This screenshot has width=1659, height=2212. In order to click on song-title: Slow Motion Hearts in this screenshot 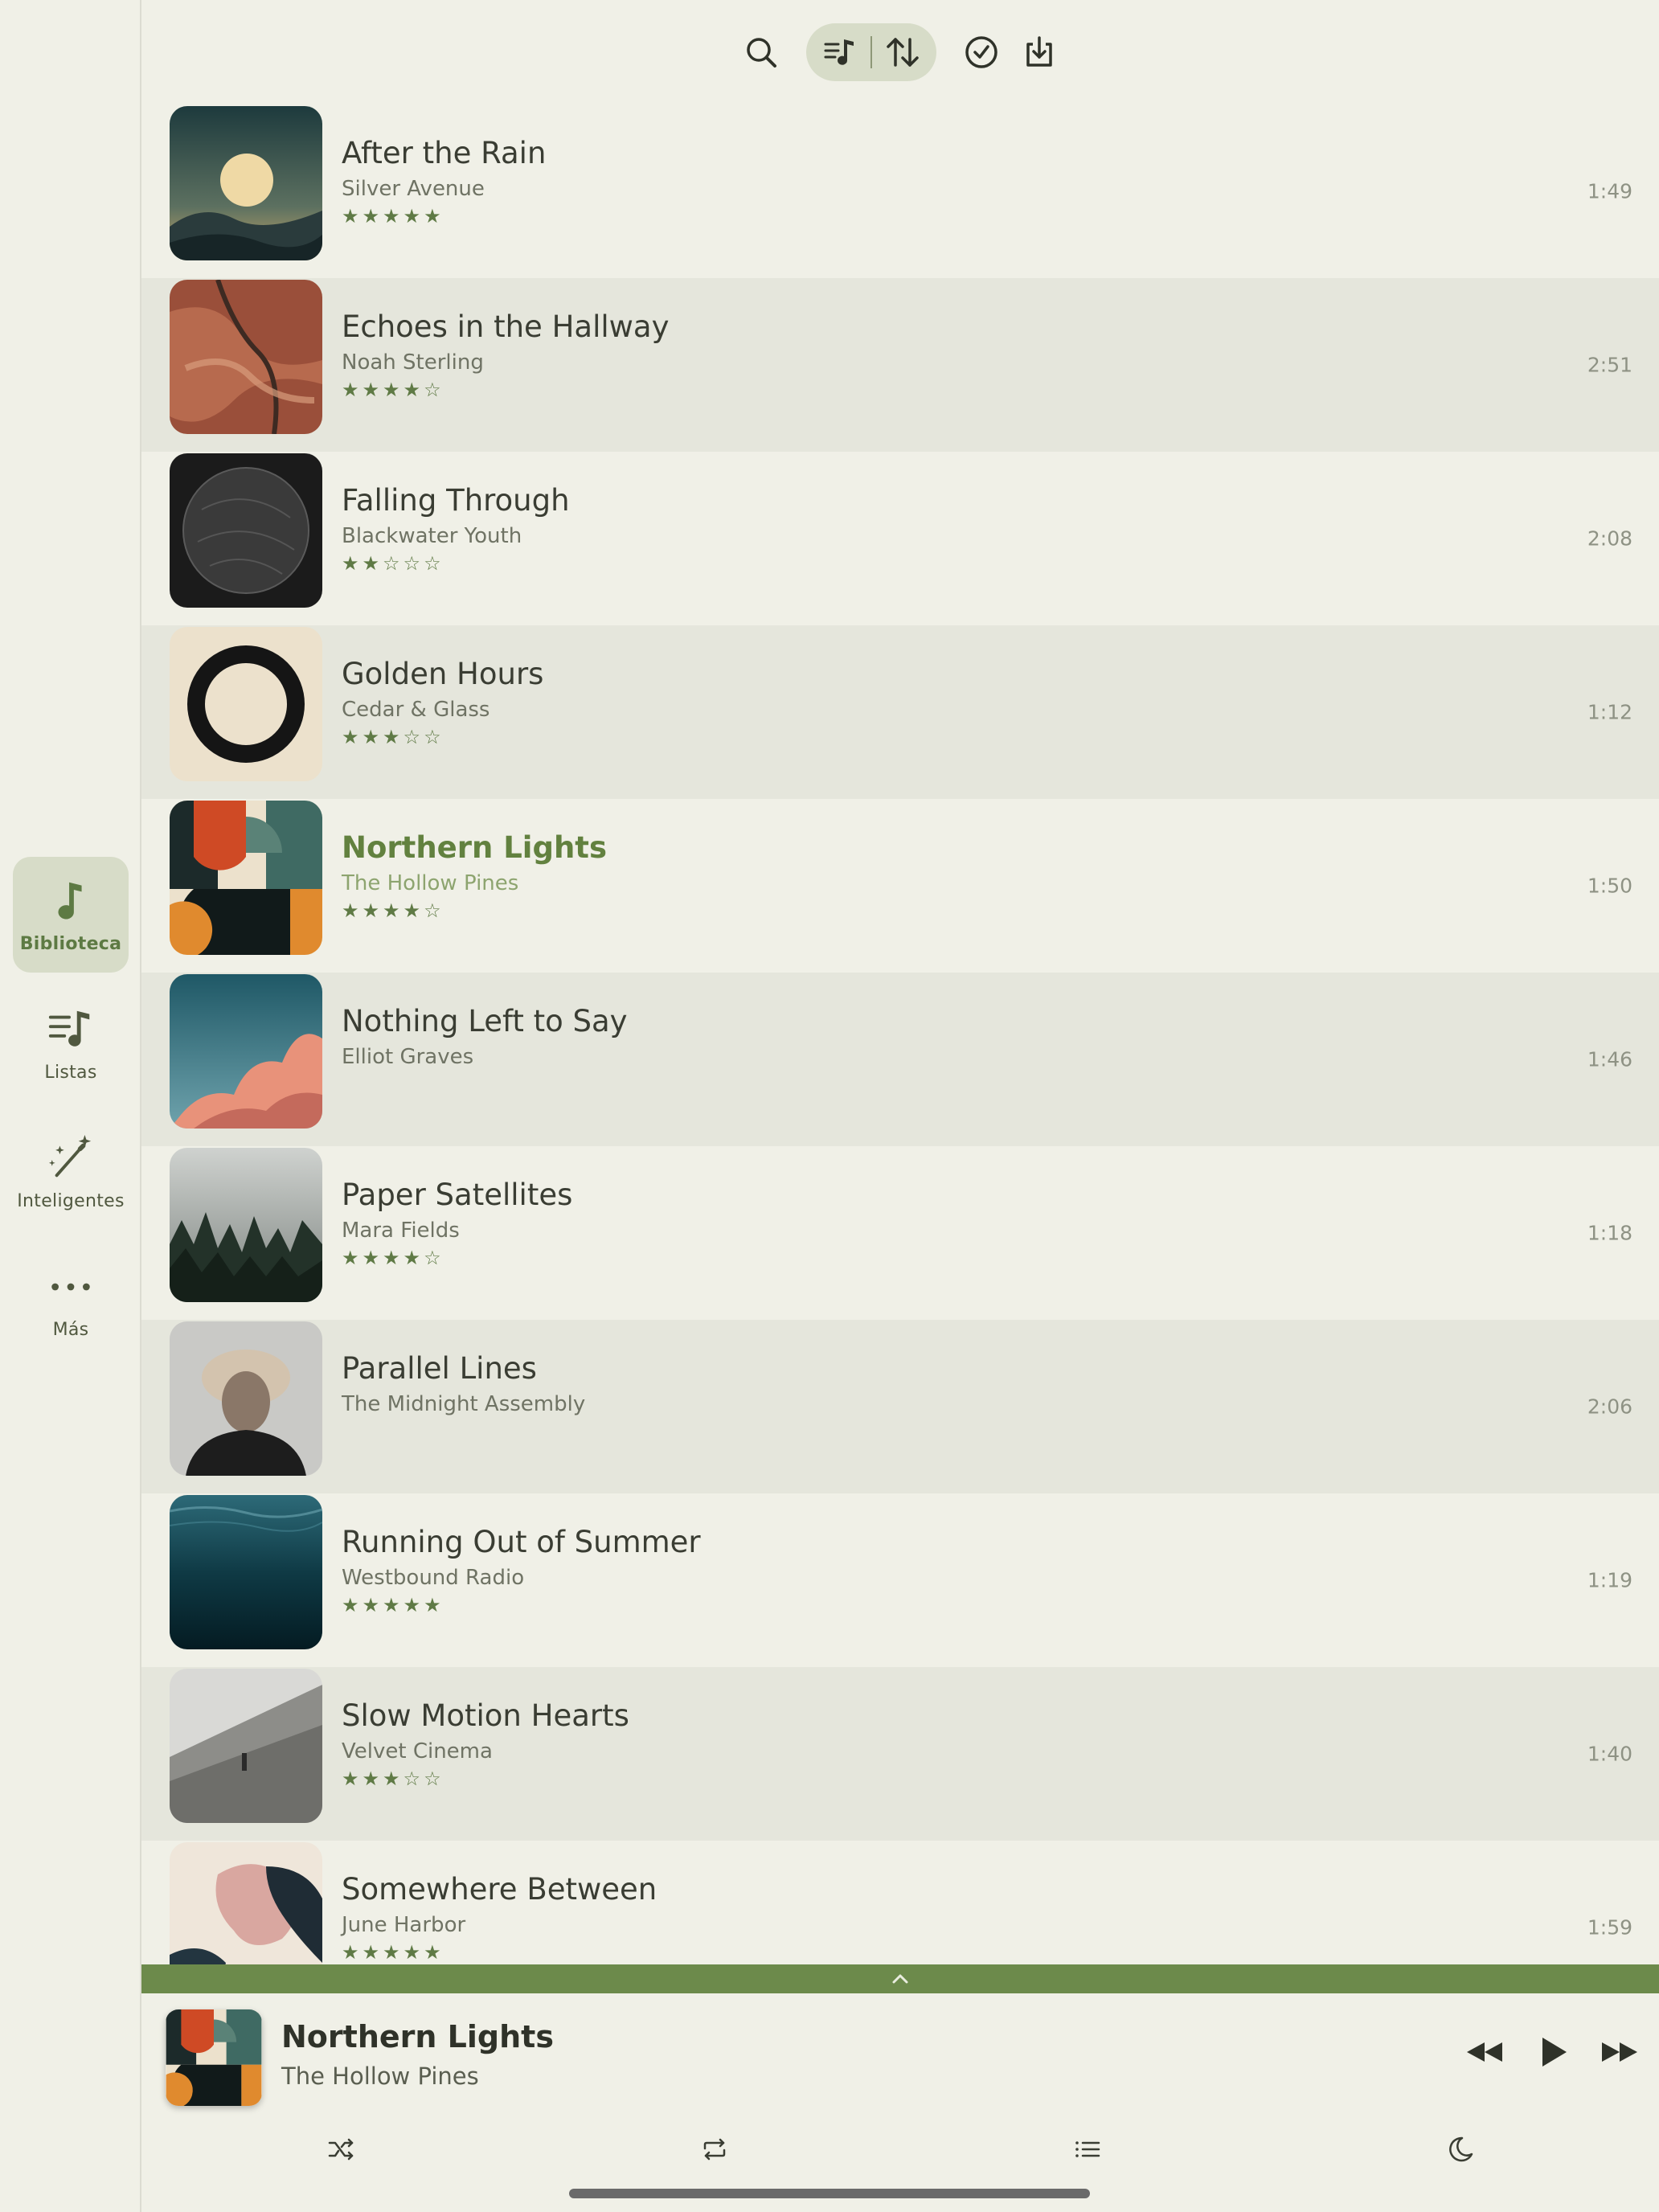, I will do `click(485, 1715)`.